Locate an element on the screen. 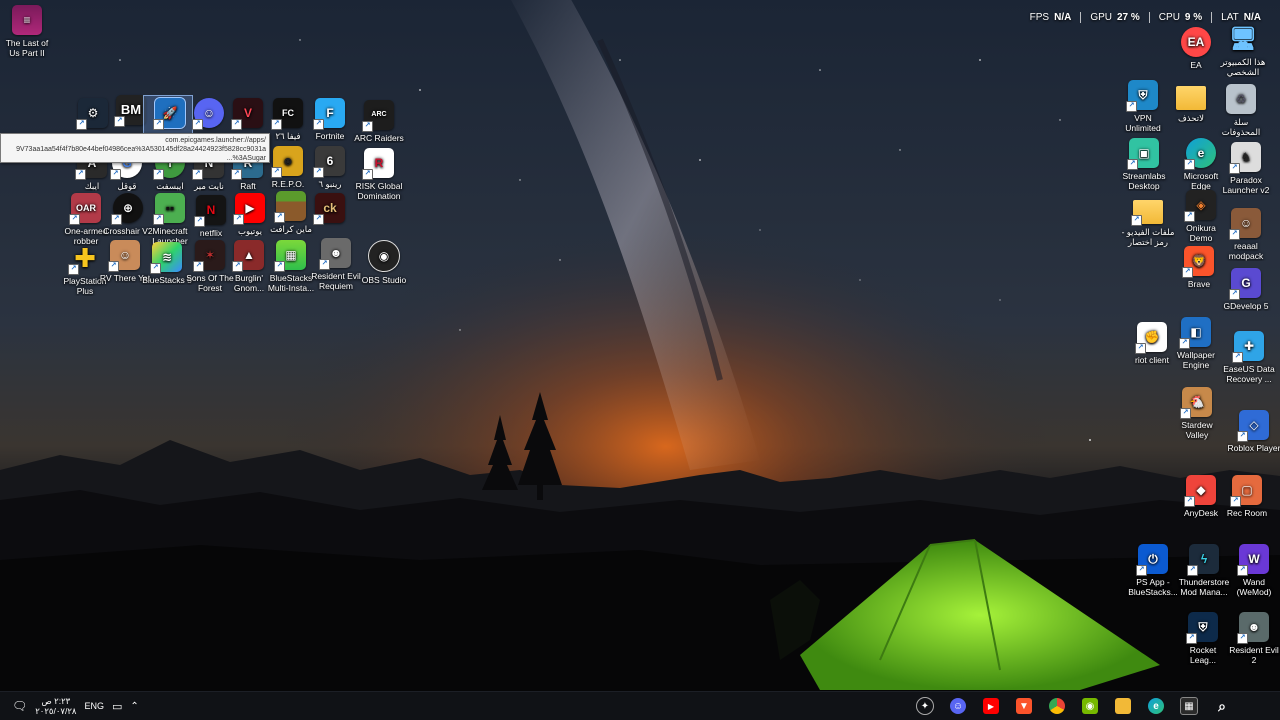  desktop-icon-the-last-of-us: ≡ The Last of Us Part II is located at coordinates (27, 31).